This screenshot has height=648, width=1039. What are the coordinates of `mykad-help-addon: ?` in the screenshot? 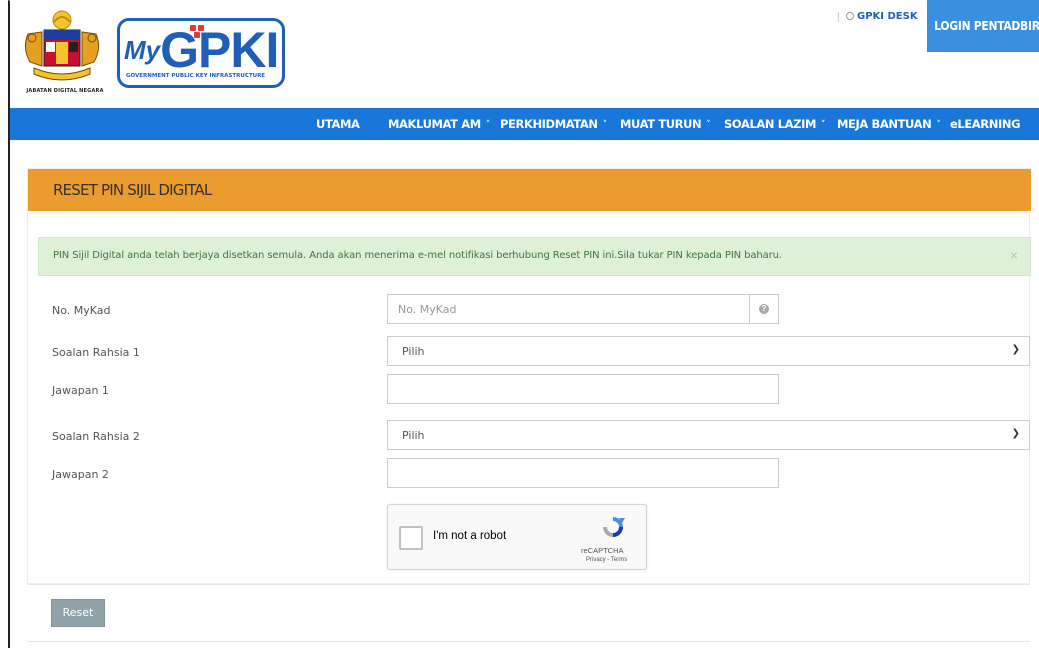 It's located at (764, 309).